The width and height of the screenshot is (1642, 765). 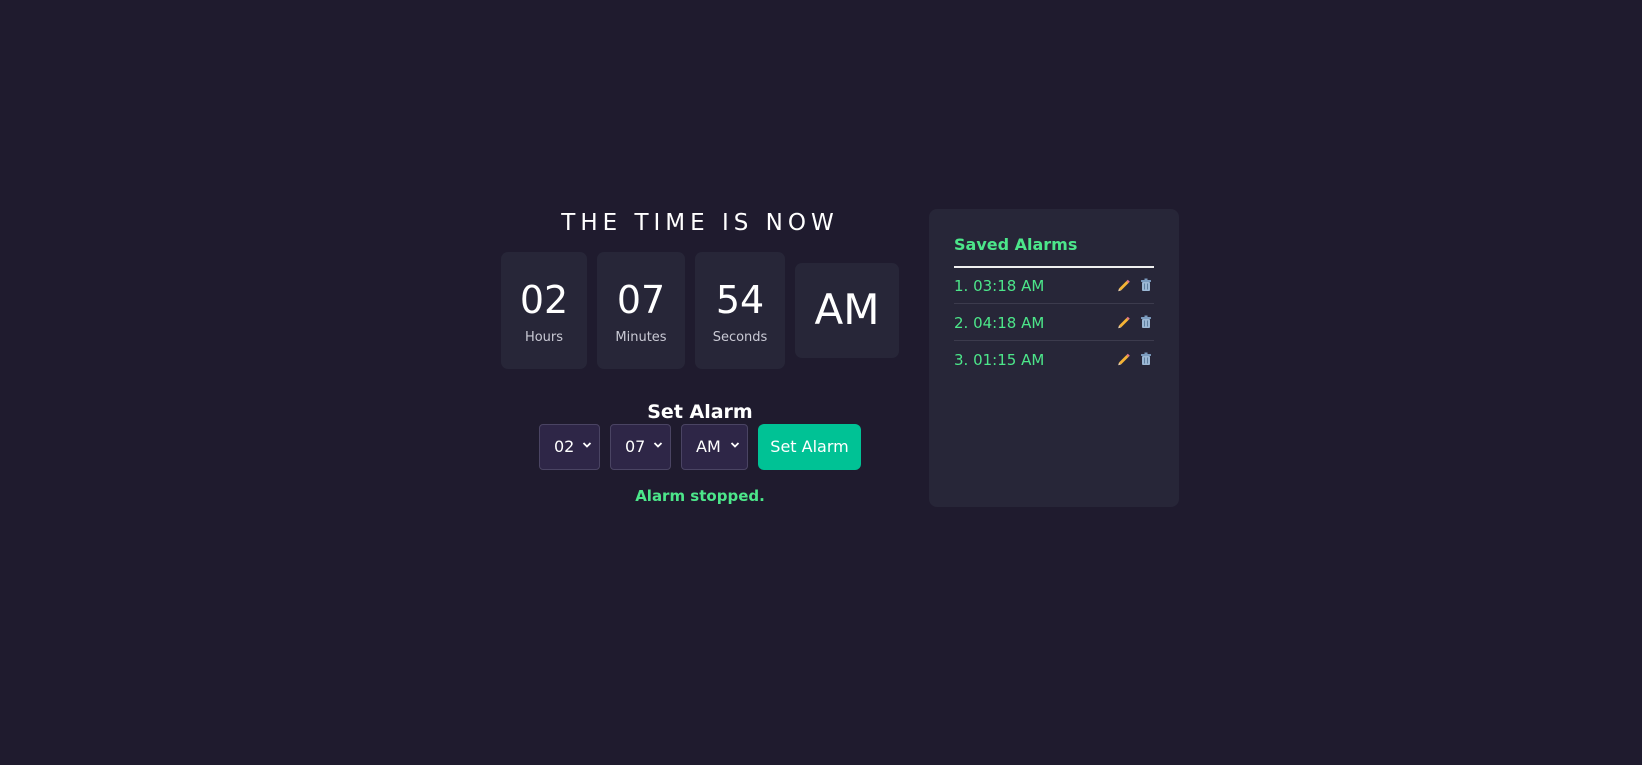 I want to click on minutes-value: 07, so click(x=641, y=300).